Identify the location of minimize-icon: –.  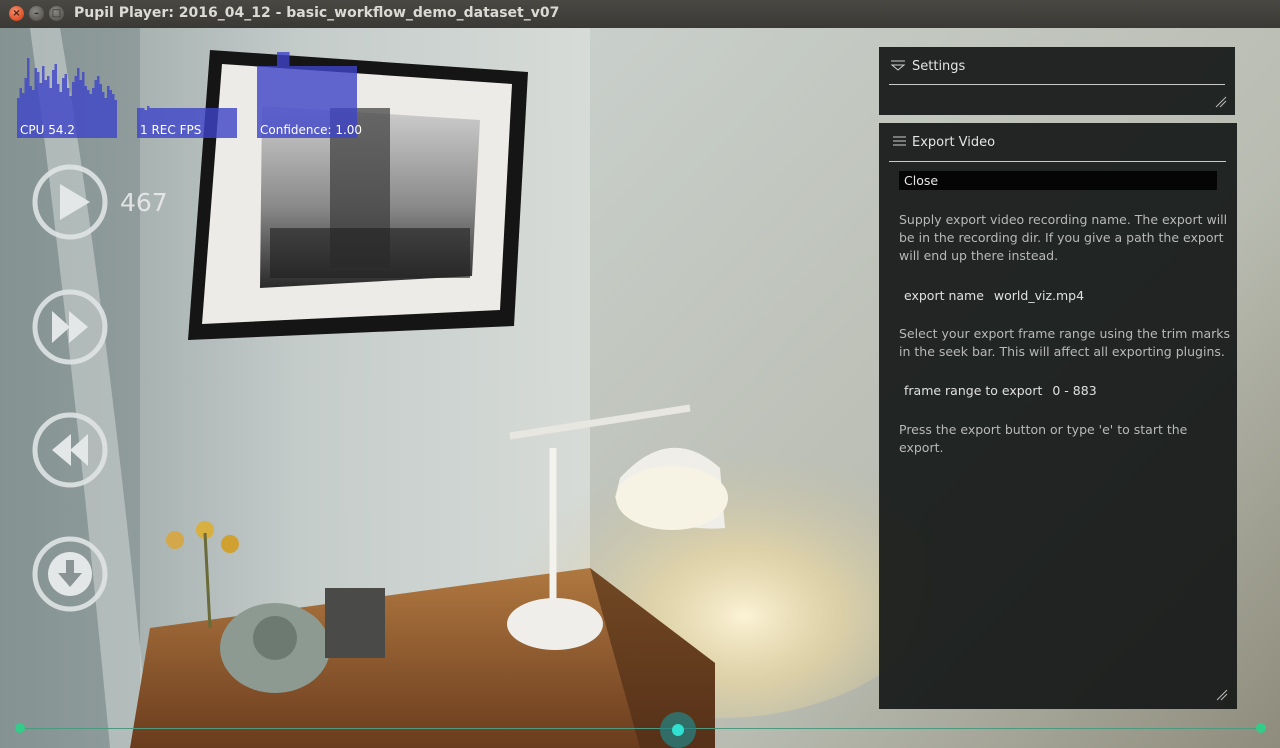
(36, 13).